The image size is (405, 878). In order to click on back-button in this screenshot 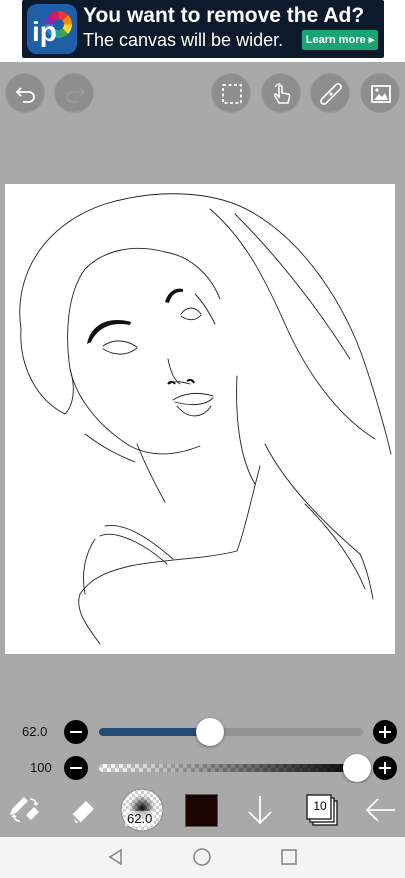, I will do `click(380, 810)`.